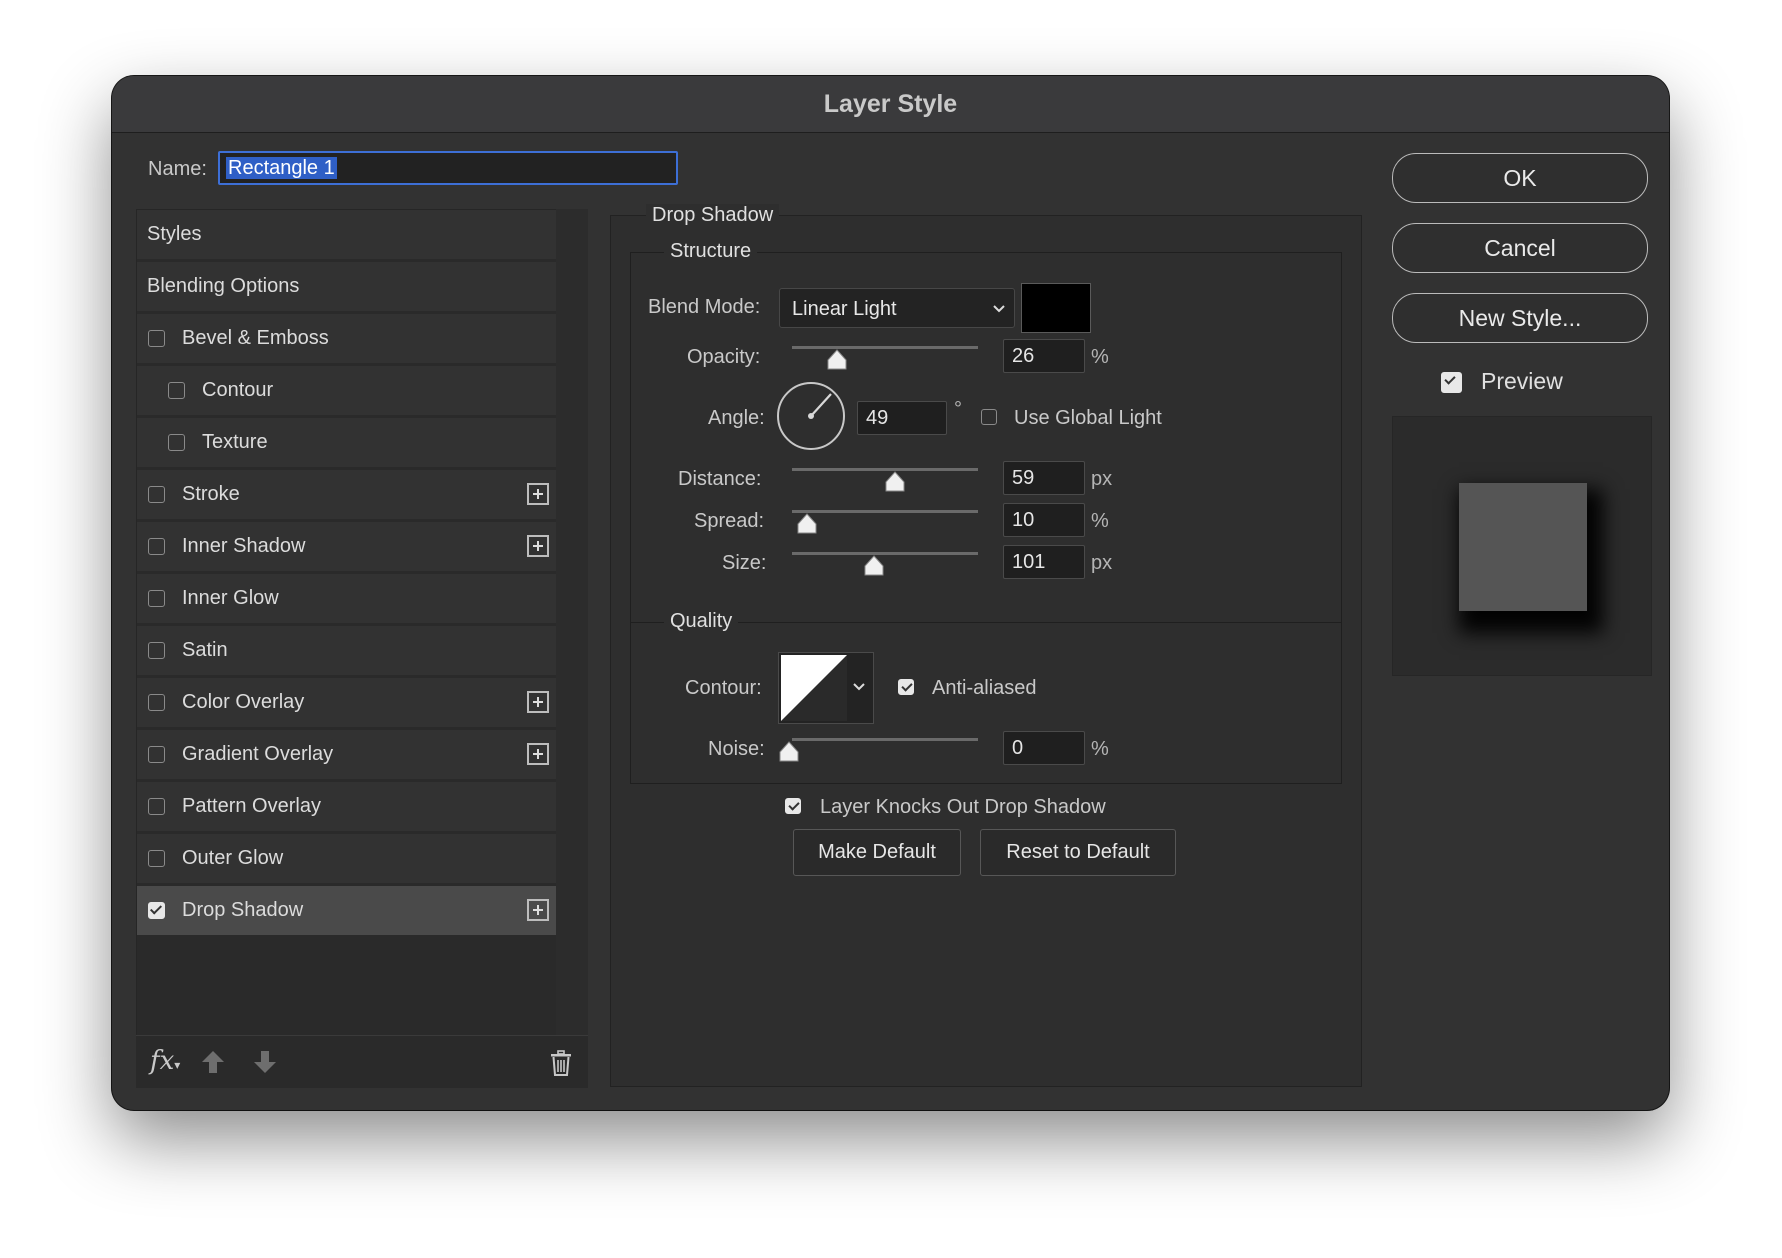 The image size is (1782, 1258). What do you see at coordinates (238, 390) in the screenshot?
I see `style-item-label: Contour` at bounding box center [238, 390].